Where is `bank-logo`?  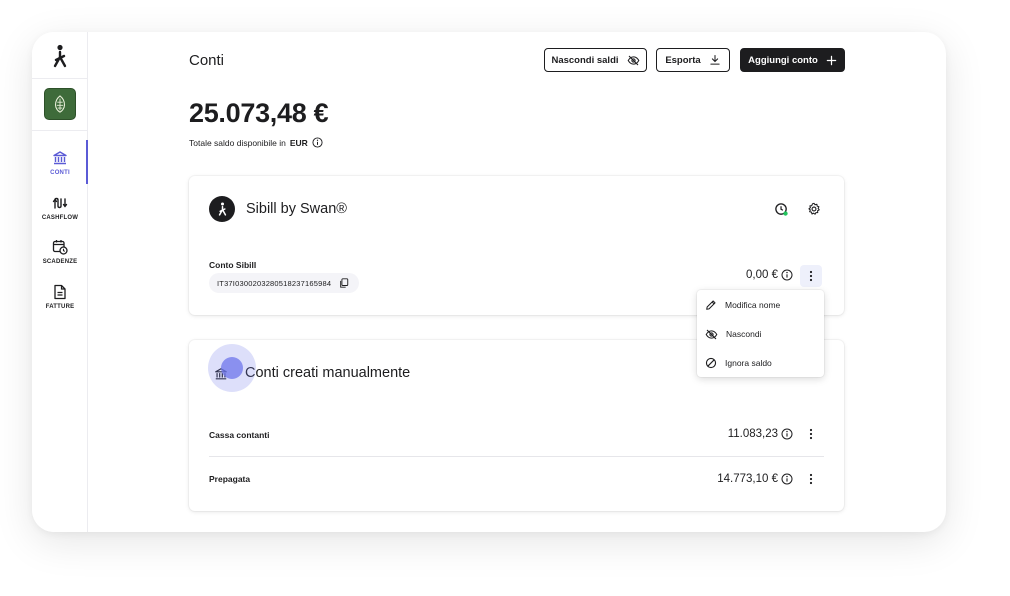 bank-logo is located at coordinates (222, 209).